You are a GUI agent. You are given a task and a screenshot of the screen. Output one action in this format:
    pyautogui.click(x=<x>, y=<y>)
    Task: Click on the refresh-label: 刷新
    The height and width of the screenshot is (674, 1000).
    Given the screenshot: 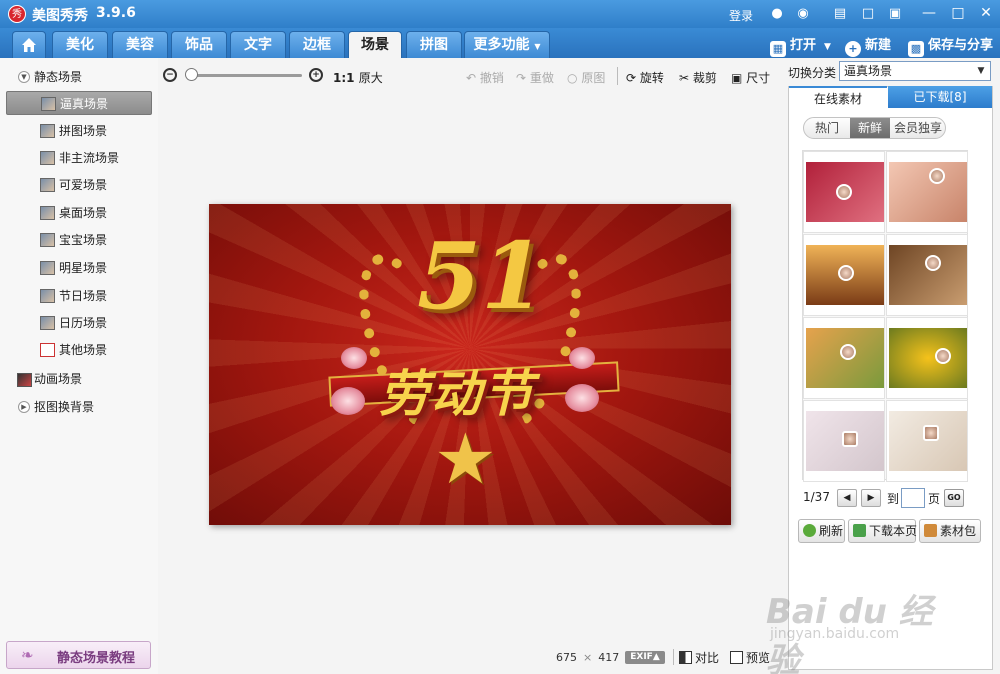 What is the action you would take?
    pyautogui.click(x=831, y=531)
    